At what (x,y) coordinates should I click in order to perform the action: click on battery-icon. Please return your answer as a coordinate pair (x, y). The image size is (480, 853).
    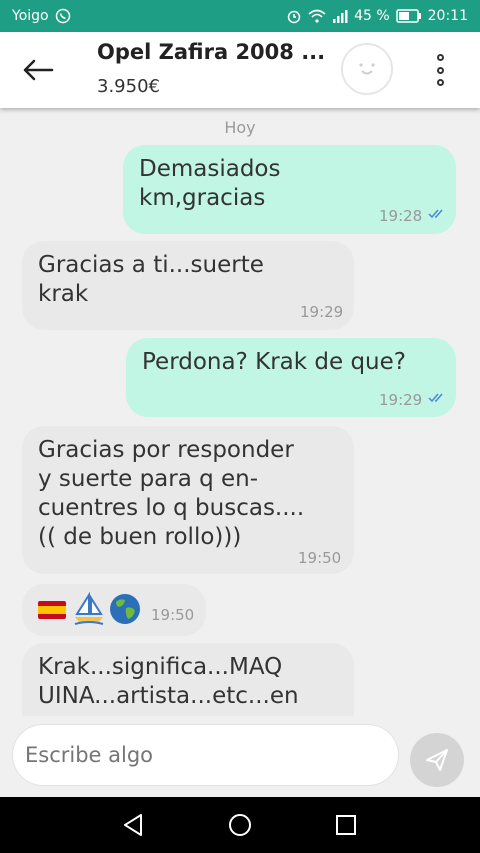
    Looking at the image, I should click on (408, 16).